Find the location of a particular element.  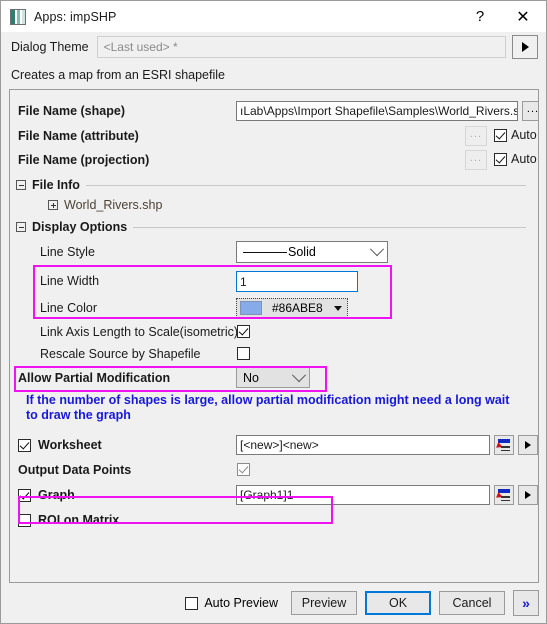

graph-label: Graph is located at coordinates (56, 495).